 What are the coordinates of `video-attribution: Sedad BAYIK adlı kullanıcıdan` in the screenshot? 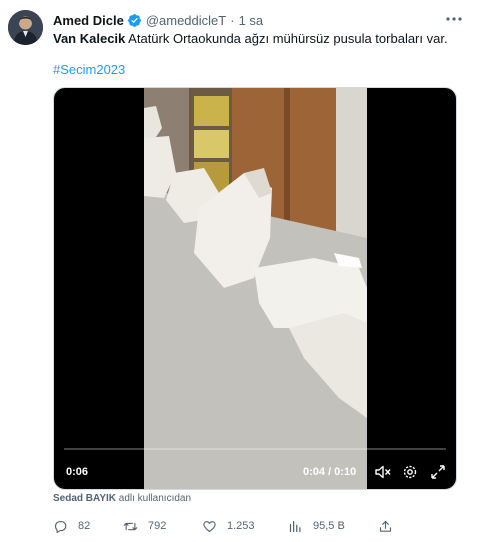 It's located at (122, 498).